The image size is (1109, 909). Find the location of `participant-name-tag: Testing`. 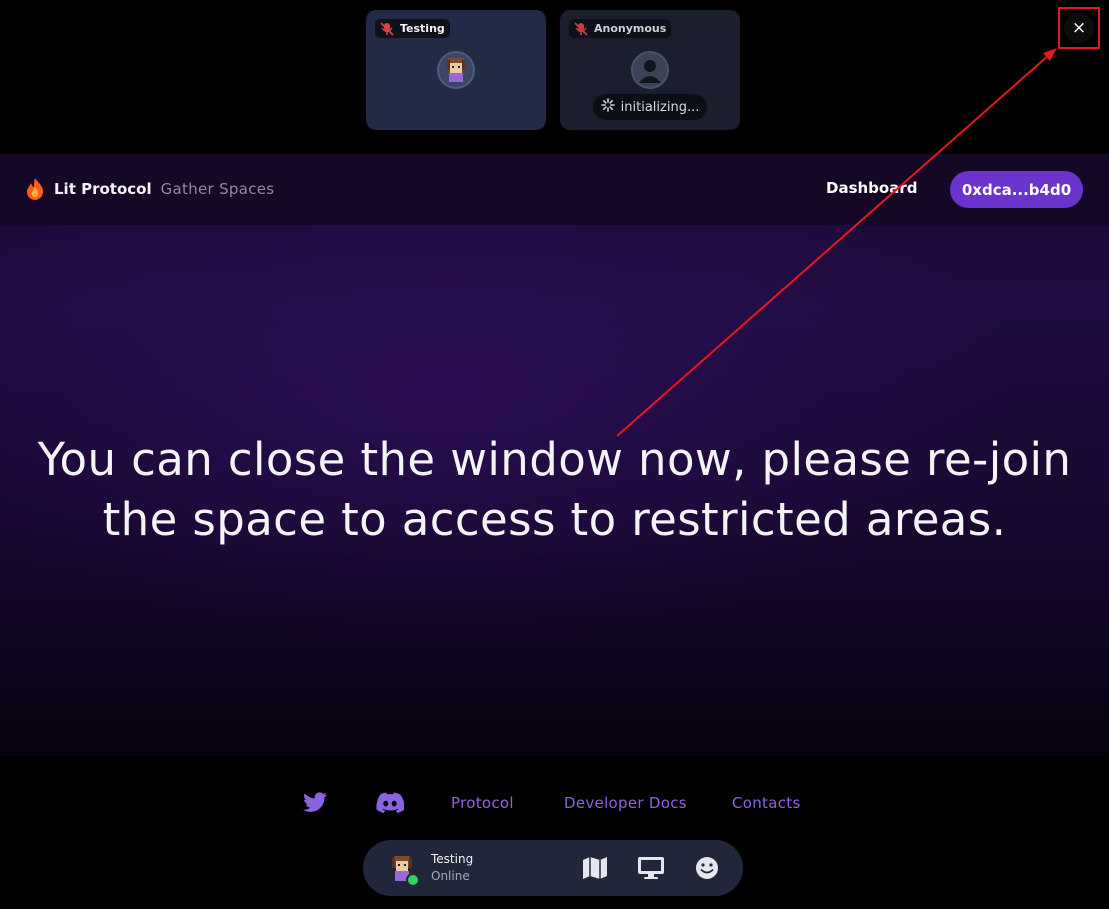

participant-name-tag: Testing is located at coordinates (412, 28).